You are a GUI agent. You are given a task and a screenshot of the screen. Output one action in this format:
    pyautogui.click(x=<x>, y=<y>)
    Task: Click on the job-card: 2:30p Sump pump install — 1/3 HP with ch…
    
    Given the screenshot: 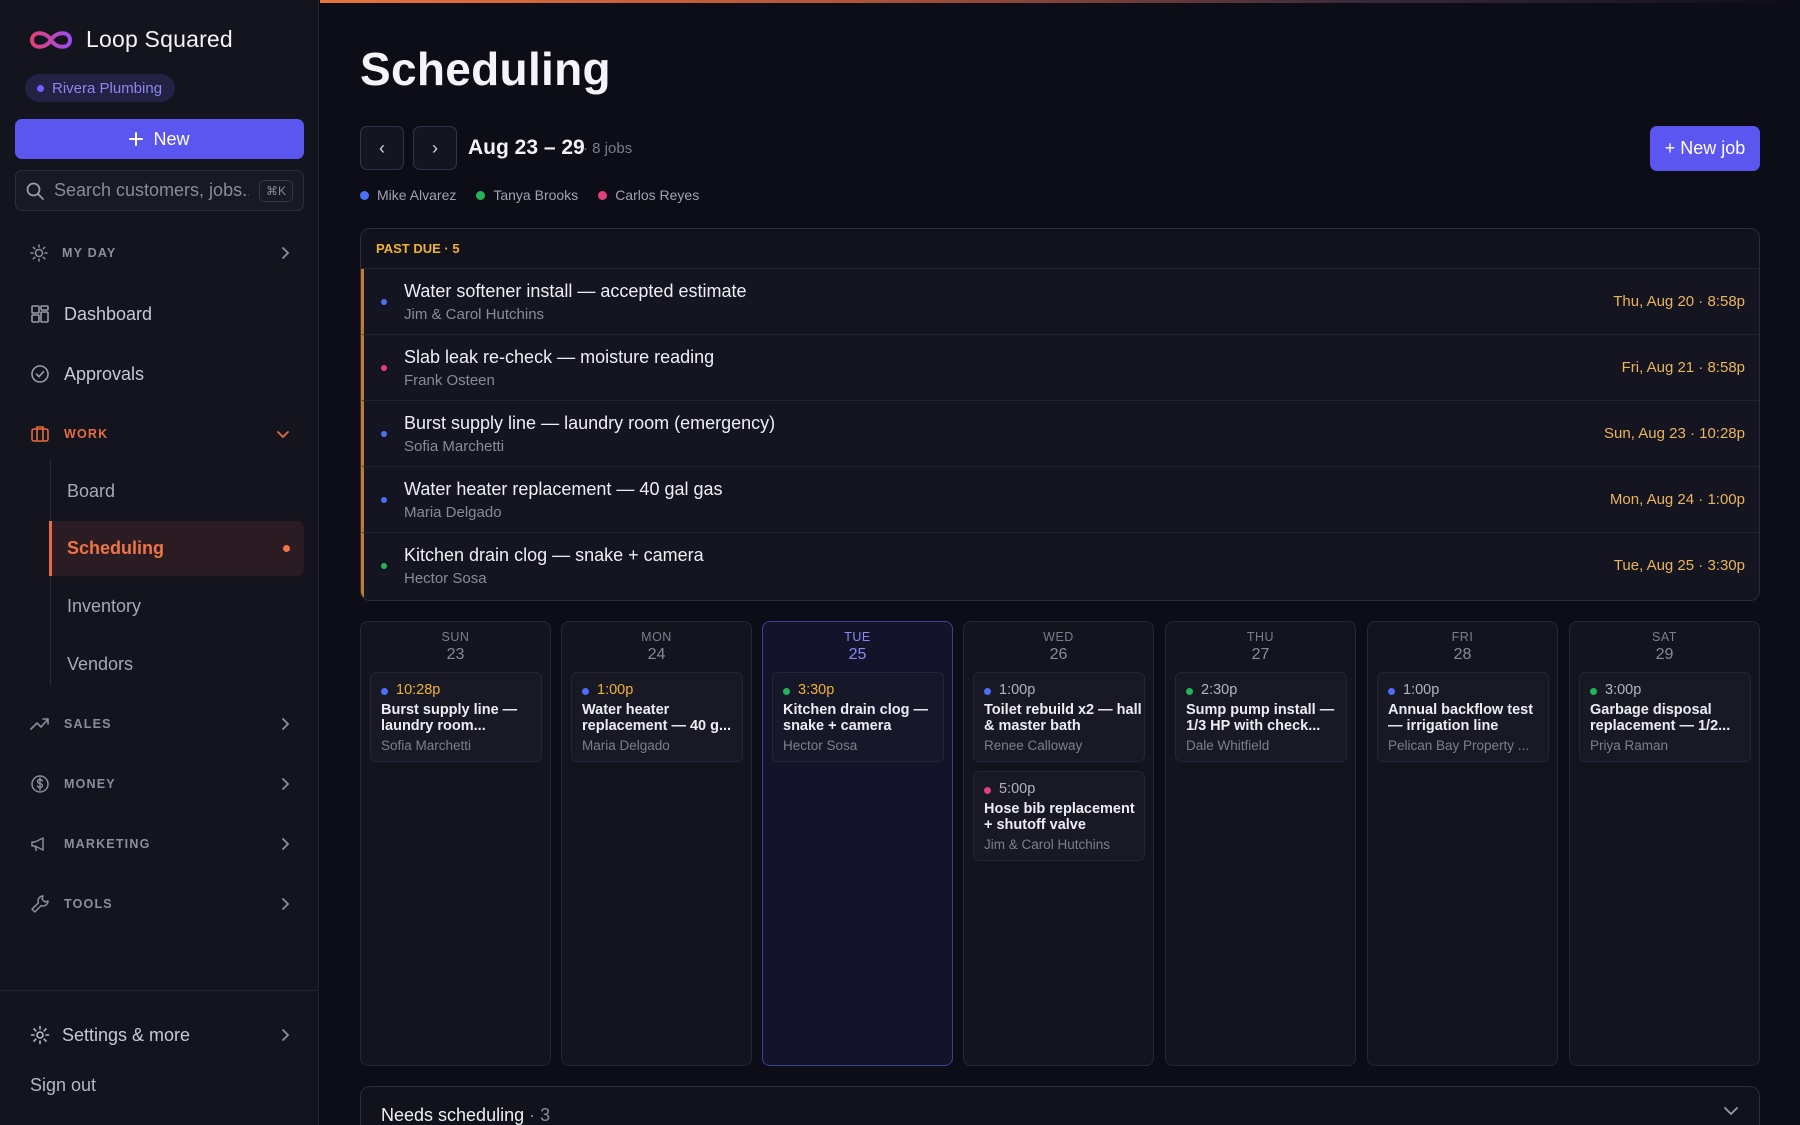 What is the action you would take?
    pyautogui.click(x=1261, y=717)
    